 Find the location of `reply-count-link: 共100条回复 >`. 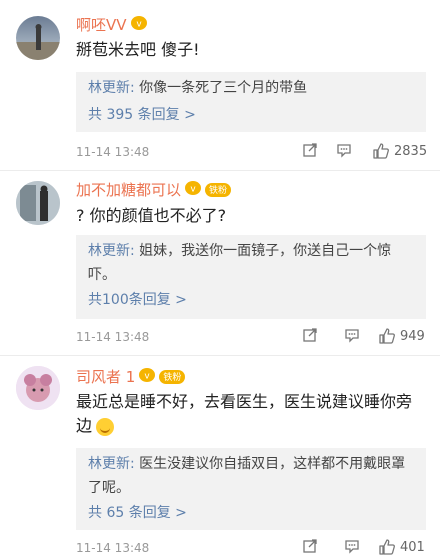

reply-count-link: 共100条回复 > is located at coordinates (137, 299).